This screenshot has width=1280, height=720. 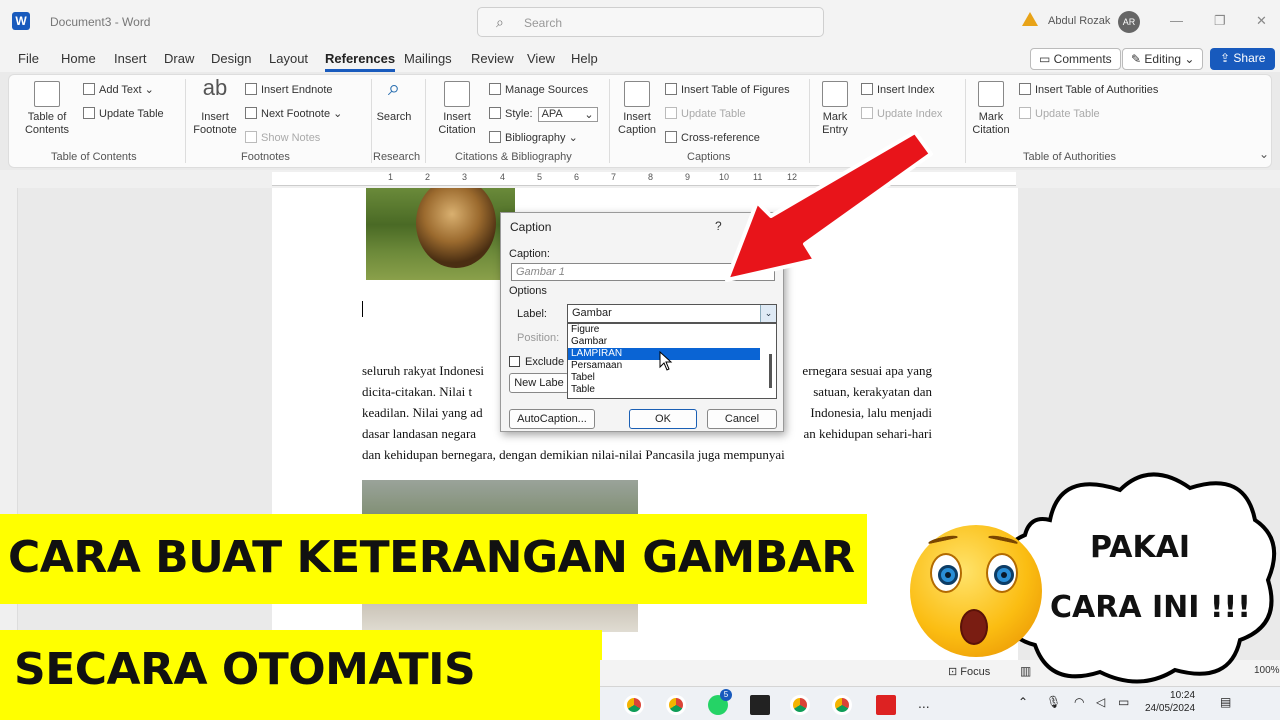 What do you see at coordinates (231, 58) in the screenshot?
I see `tab-design: Design` at bounding box center [231, 58].